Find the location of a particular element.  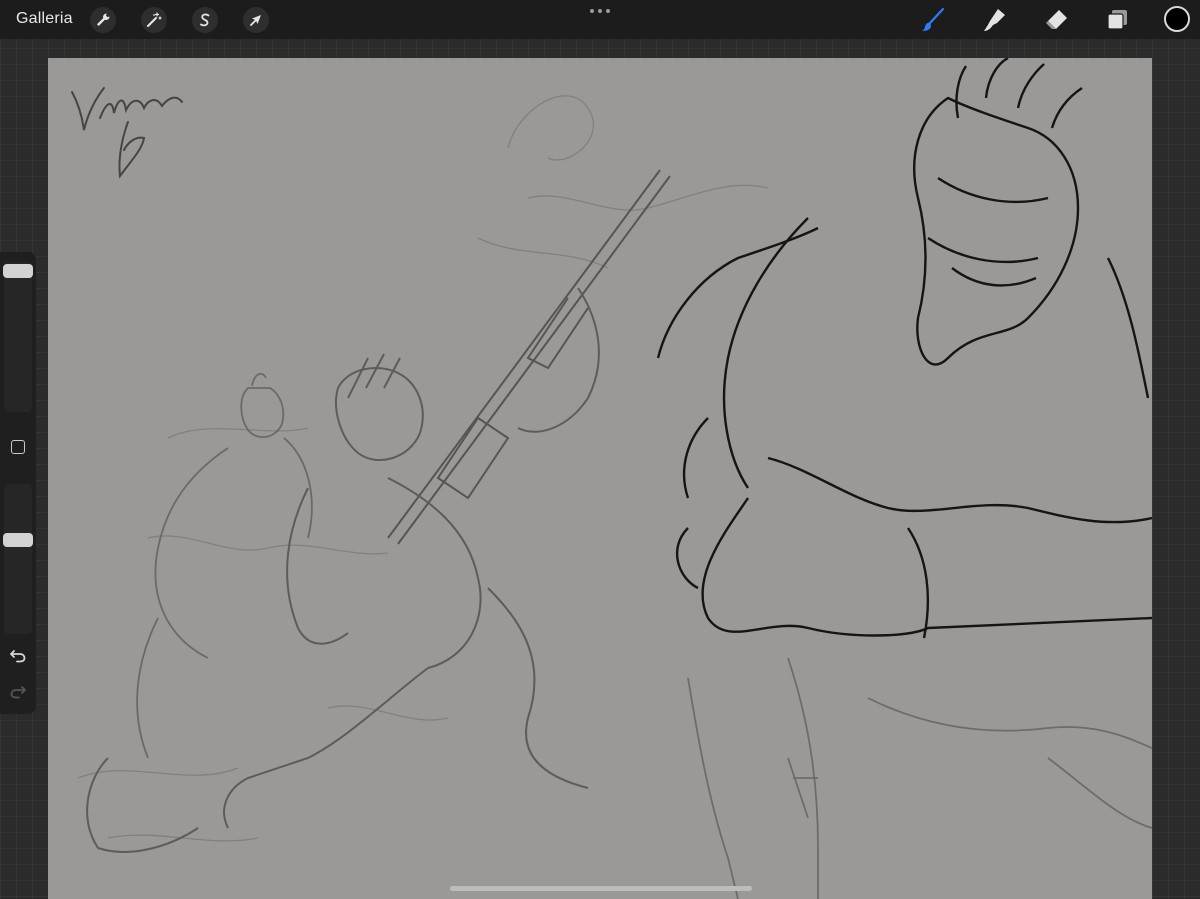

magic-wand-icon is located at coordinates (154, 20).